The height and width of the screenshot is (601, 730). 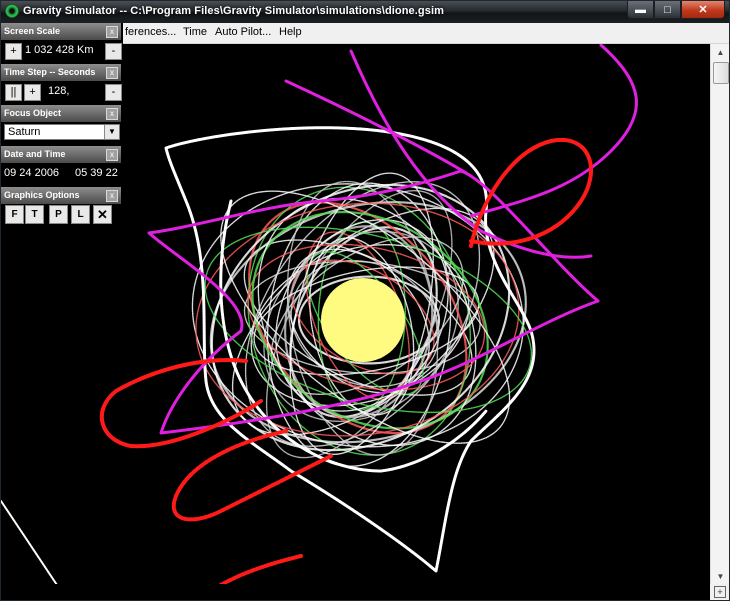 I want to click on zoom-fit-icon: ✕, so click(x=102, y=214).